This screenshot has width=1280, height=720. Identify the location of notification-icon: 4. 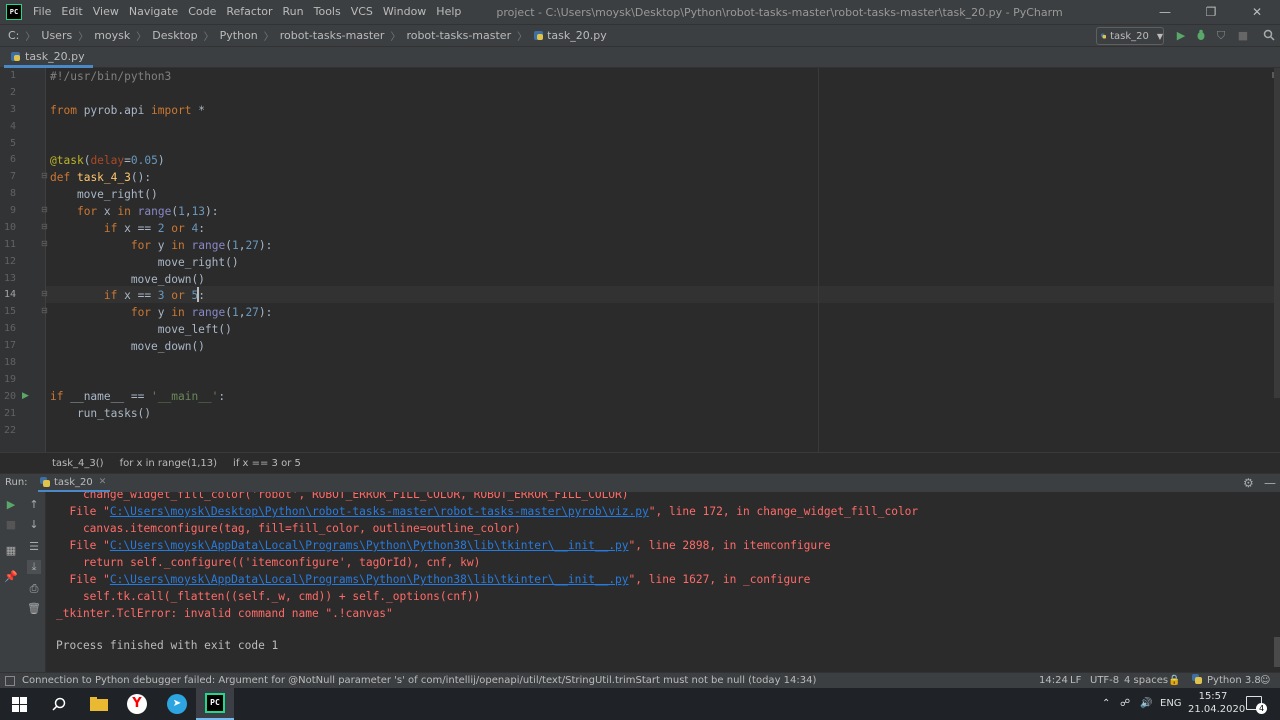
(1256, 705).